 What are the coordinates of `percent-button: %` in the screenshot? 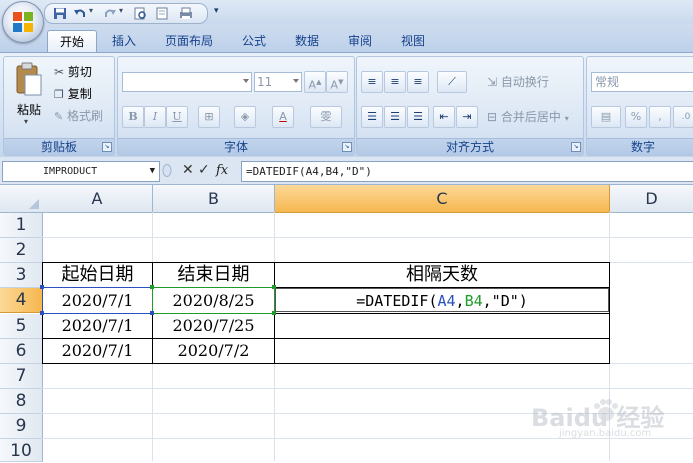 It's located at (636, 117).